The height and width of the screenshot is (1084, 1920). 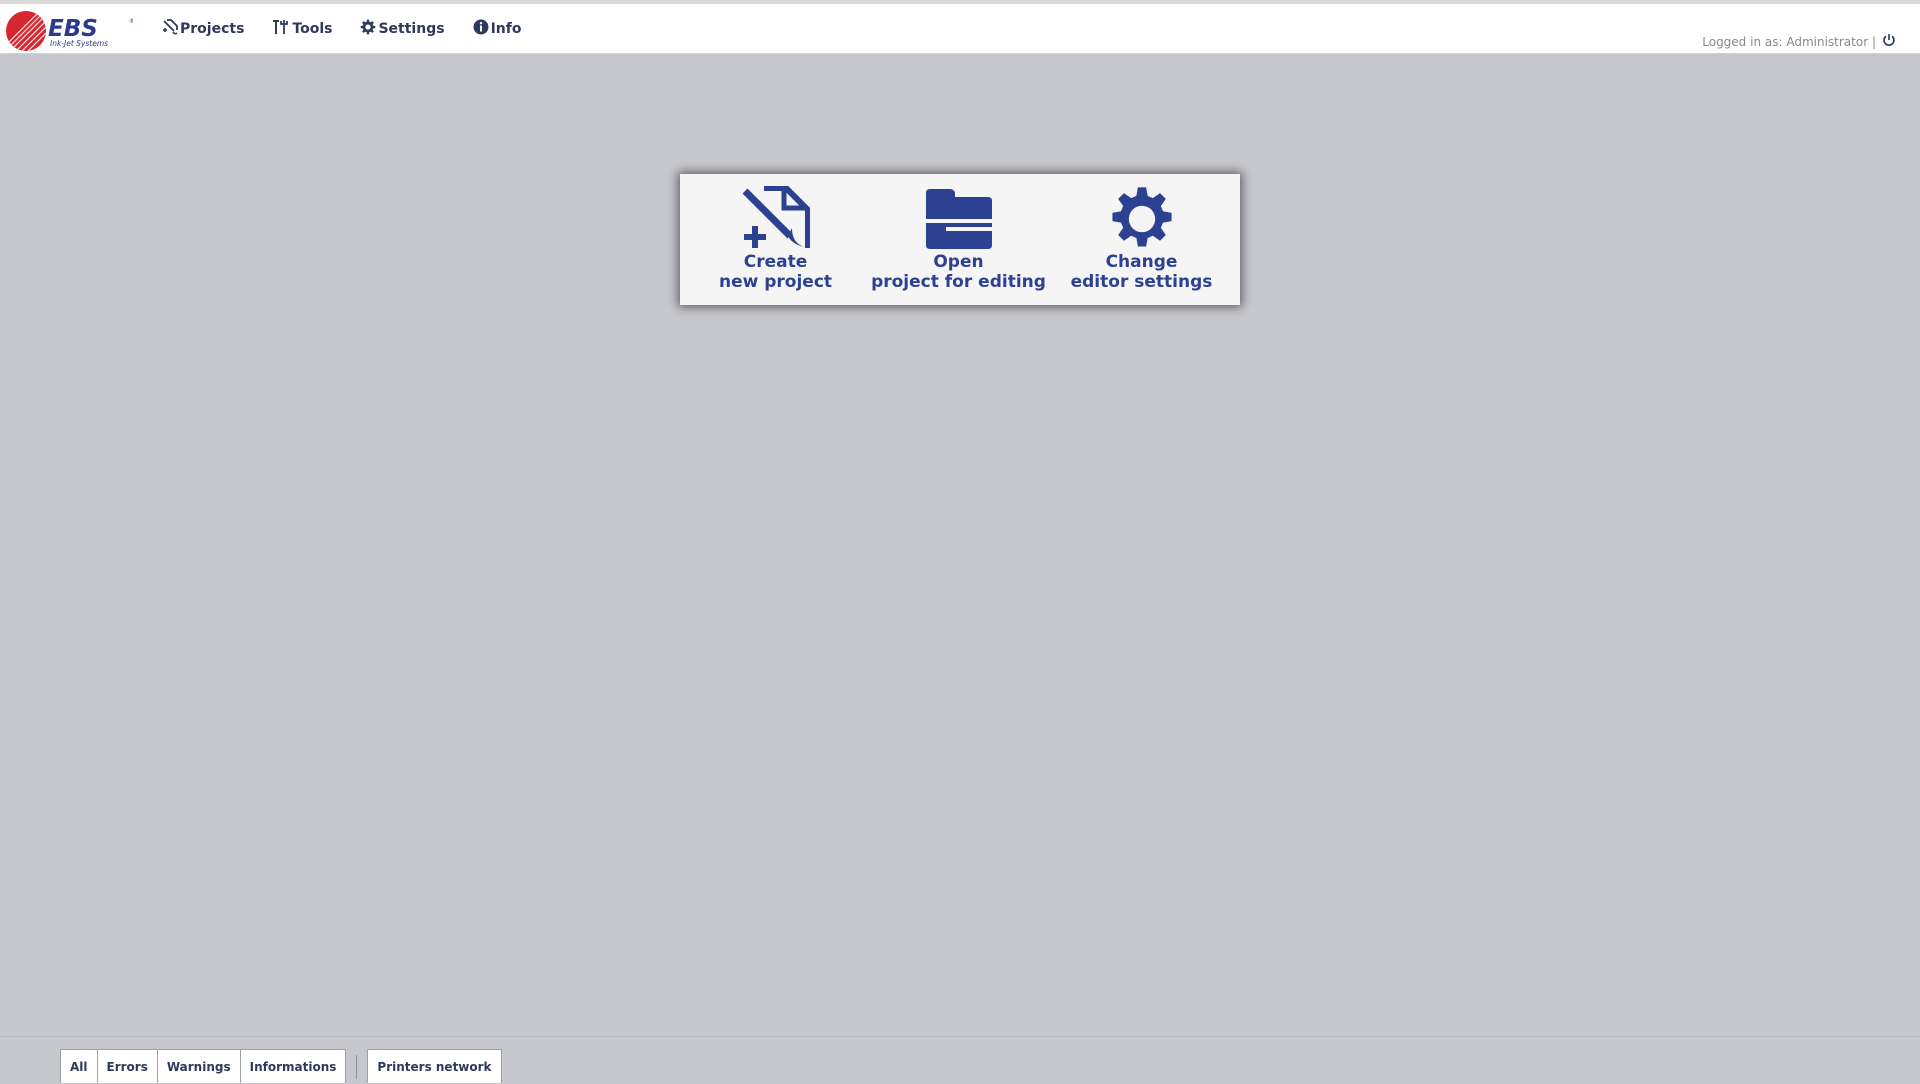 What do you see at coordinates (282, 29) in the screenshot?
I see `tools-icon` at bounding box center [282, 29].